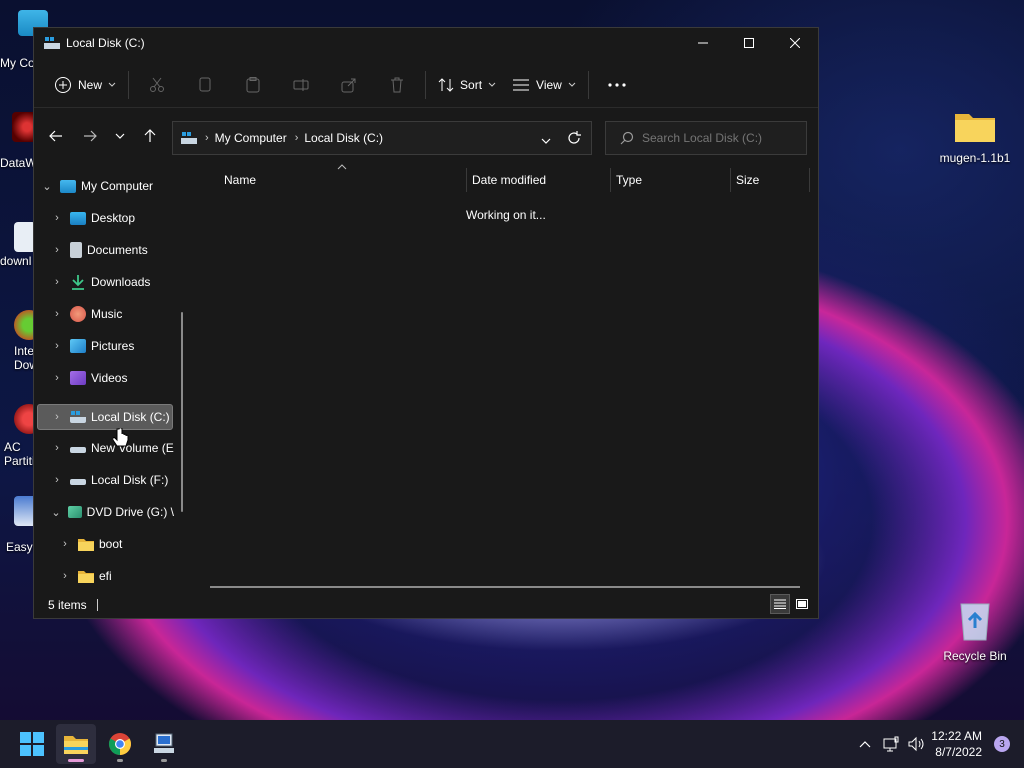  What do you see at coordinates (157, 85) in the screenshot?
I see `cut-button` at bounding box center [157, 85].